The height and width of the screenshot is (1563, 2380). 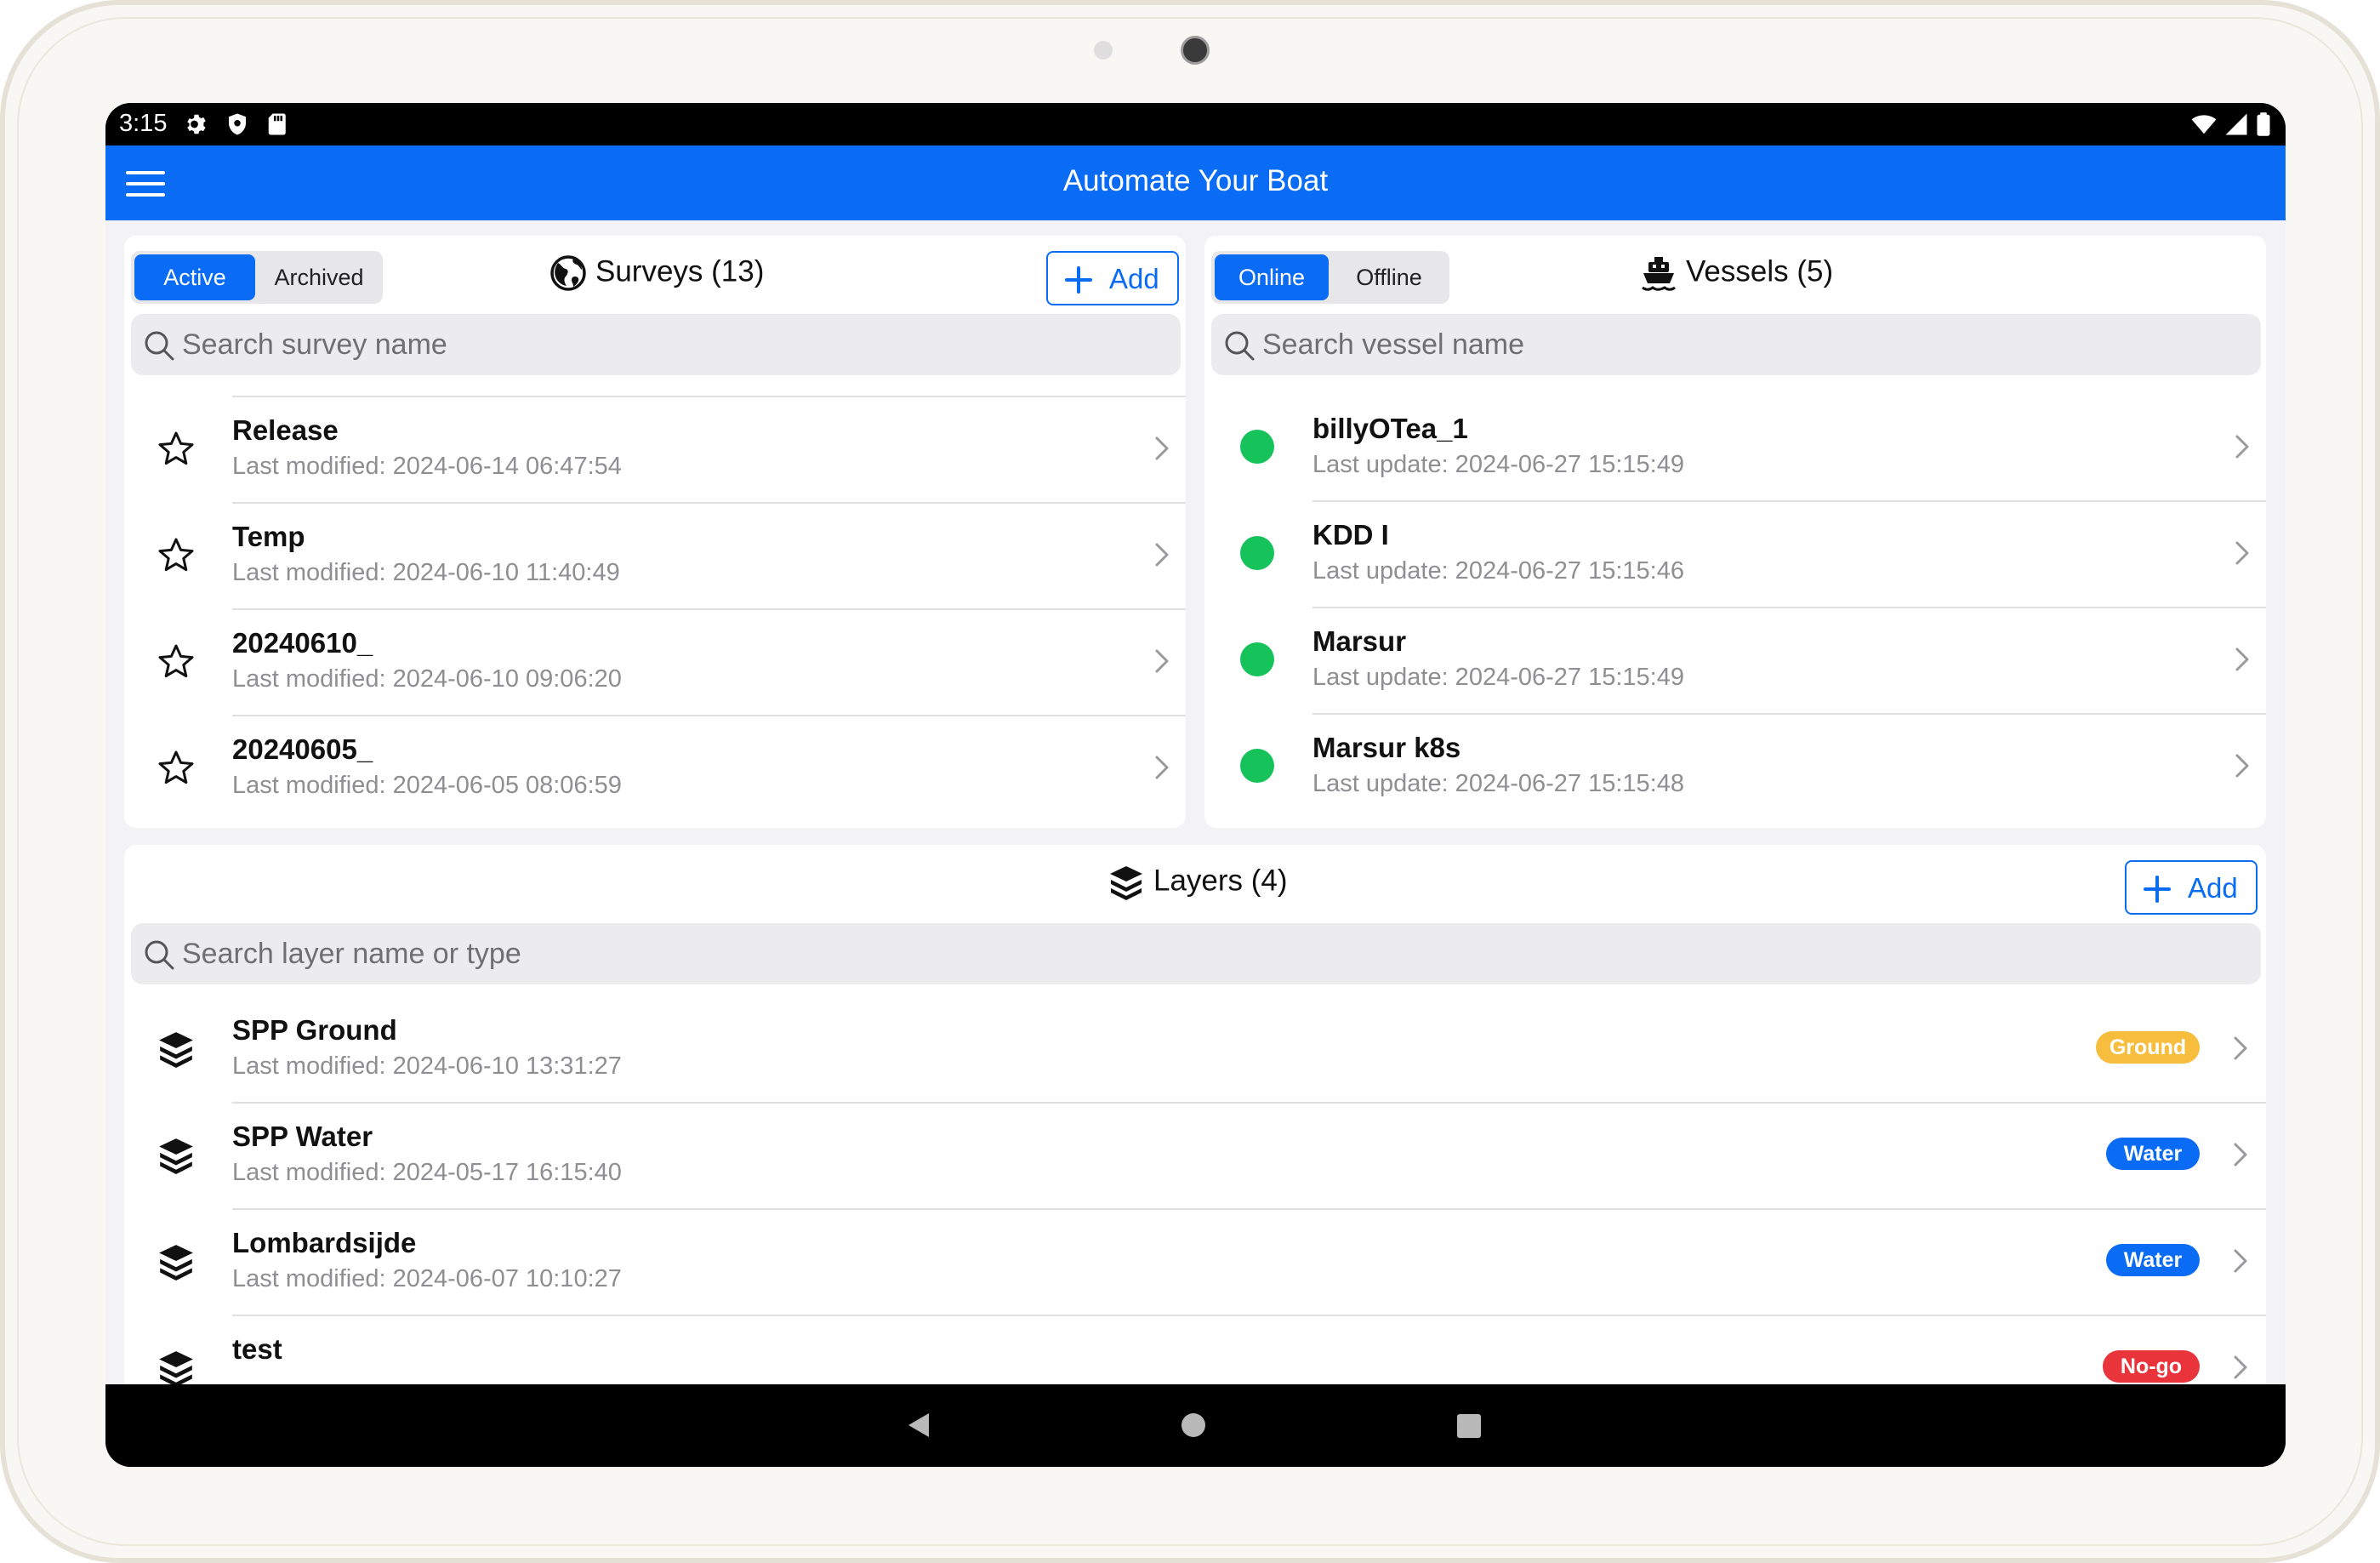 What do you see at coordinates (1735, 554) in the screenshot?
I see `vessel-item: KDD I Last update: 2024-06-27 15:15:46` at bounding box center [1735, 554].